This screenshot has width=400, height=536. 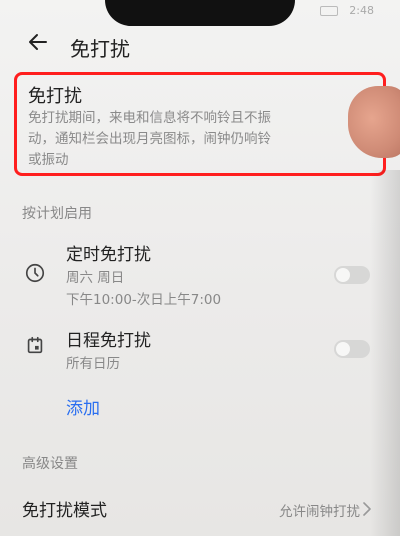 What do you see at coordinates (108, 255) in the screenshot?
I see `timed-dnd-title: 定时免打扰` at bounding box center [108, 255].